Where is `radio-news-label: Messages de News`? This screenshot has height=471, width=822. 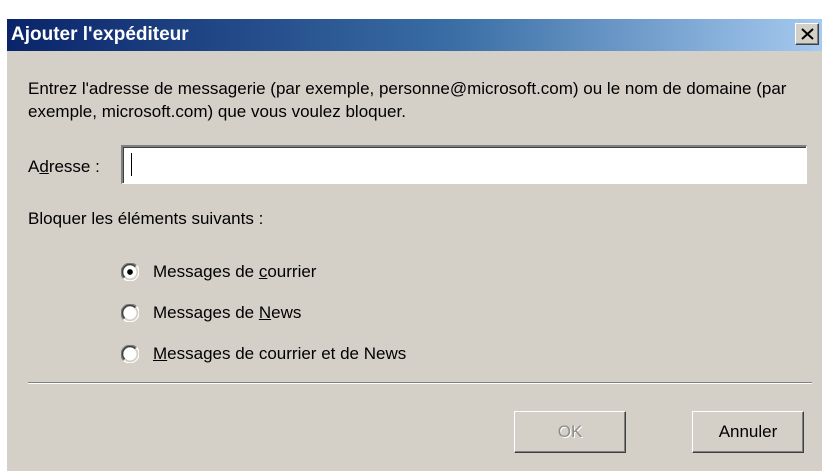 radio-news-label: Messages de News is located at coordinates (227, 312).